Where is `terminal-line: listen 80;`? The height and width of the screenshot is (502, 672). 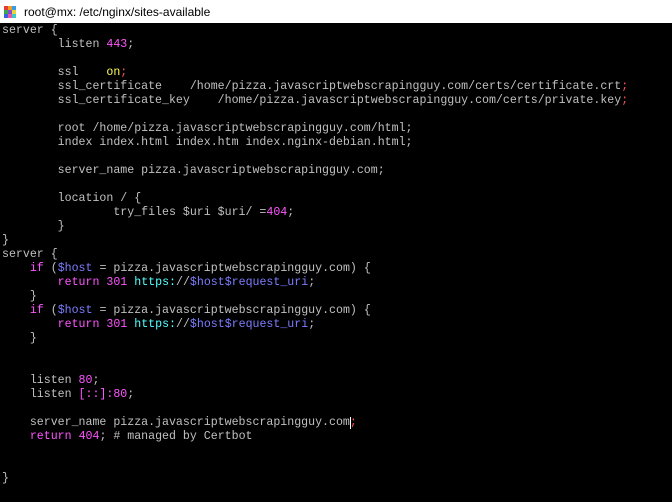
terminal-line: listen 80; is located at coordinates (51, 381).